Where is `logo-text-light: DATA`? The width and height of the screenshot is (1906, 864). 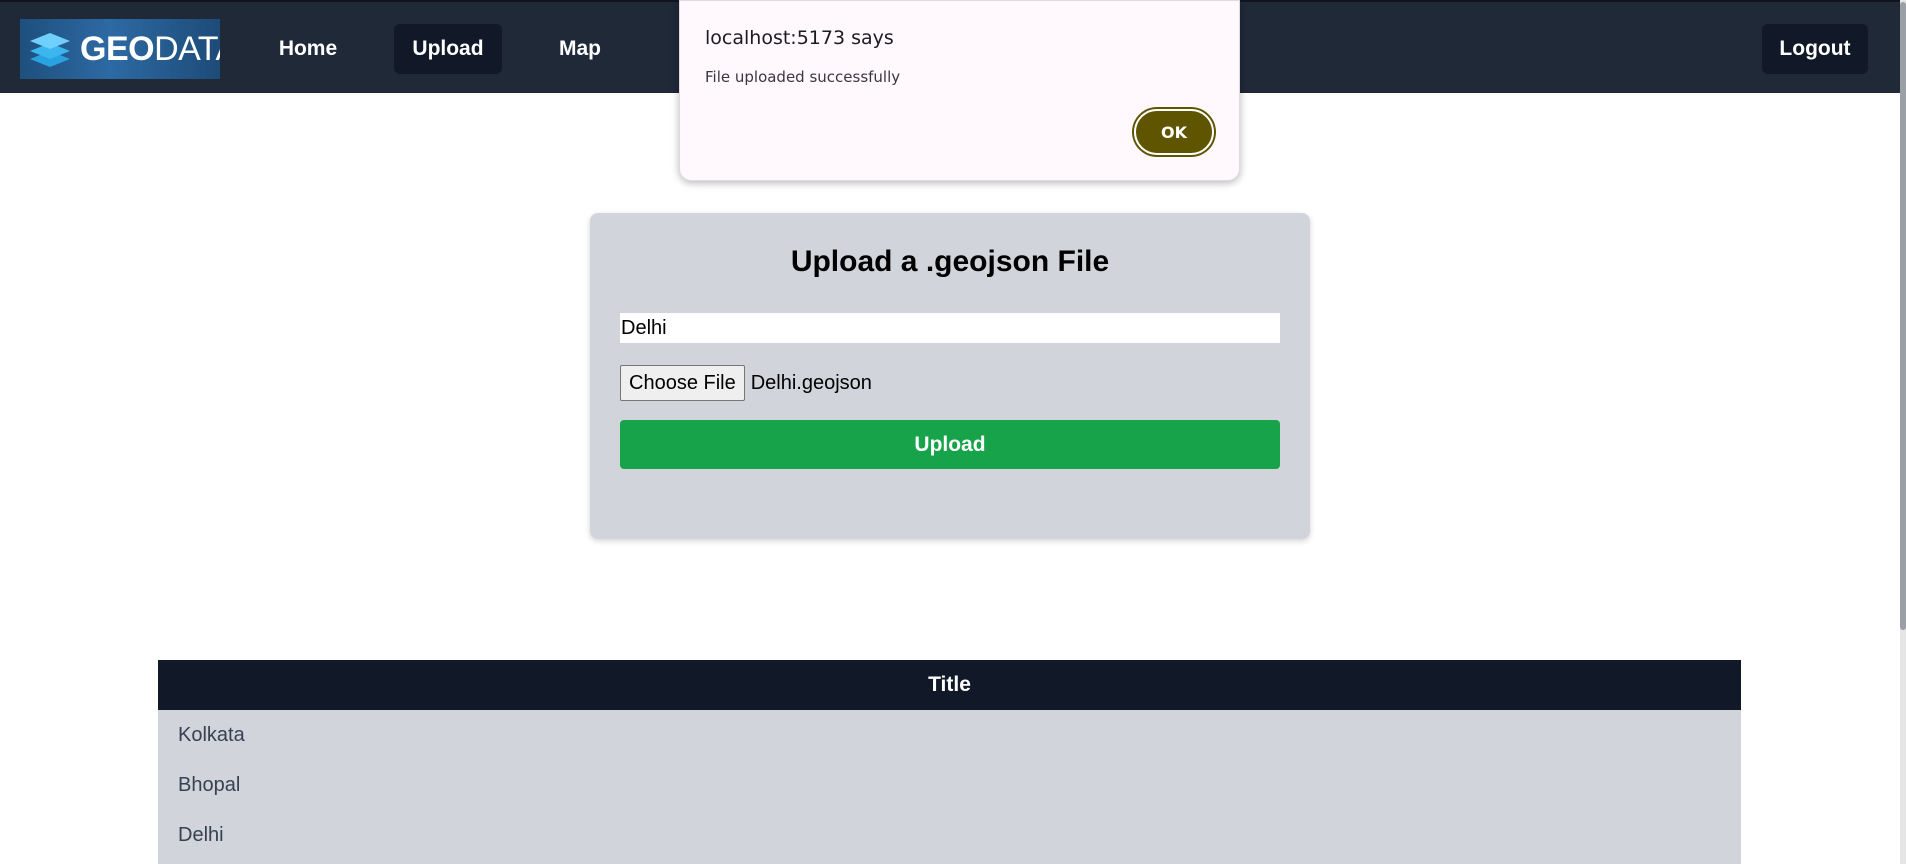 logo-text-light: DATA is located at coordinates (187, 49).